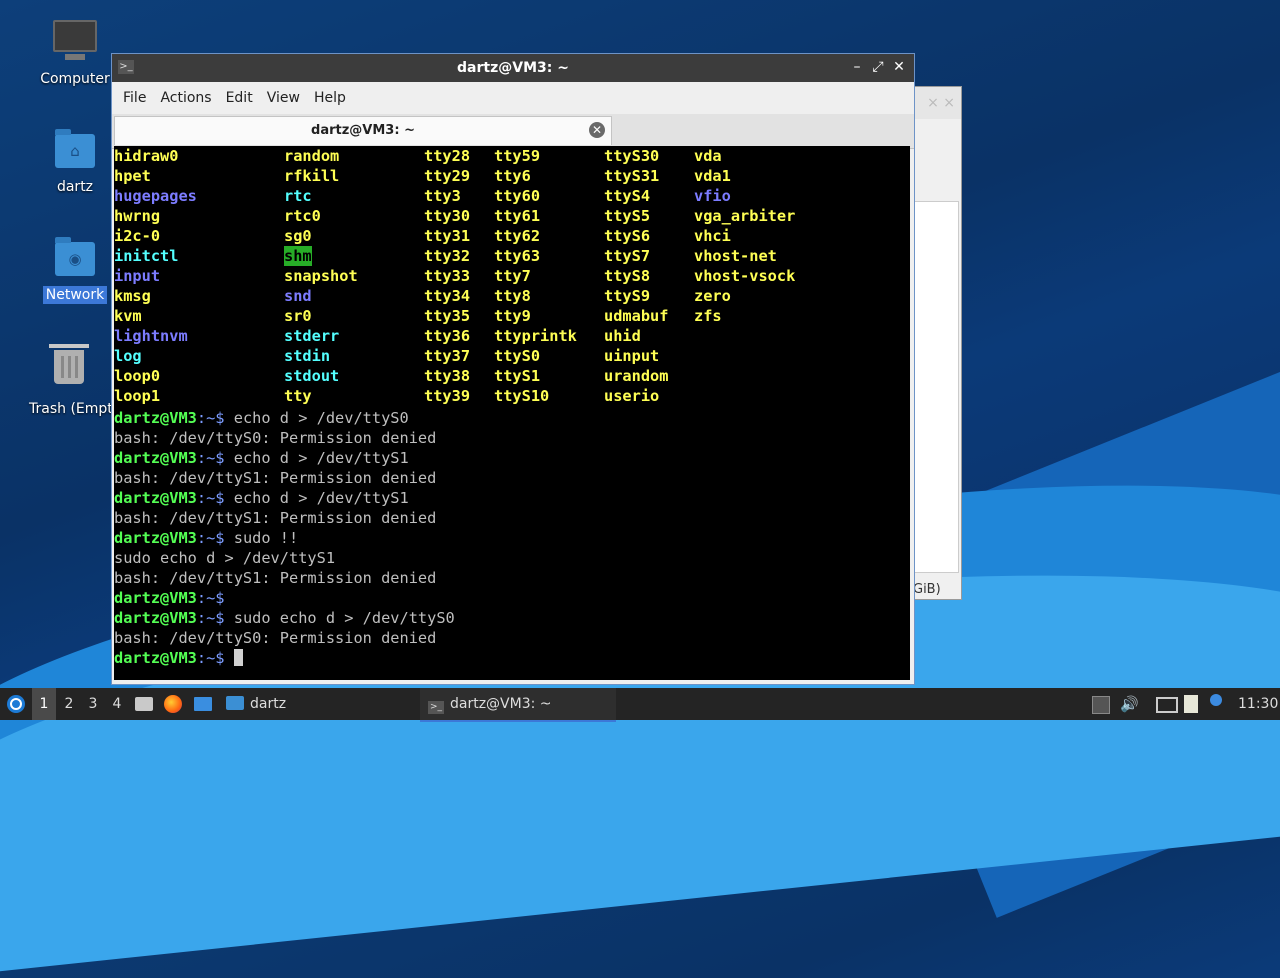 Image resolution: width=1280 pixels, height=978 pixels. I want to click on device-entry: tty6, so click(512, 176).